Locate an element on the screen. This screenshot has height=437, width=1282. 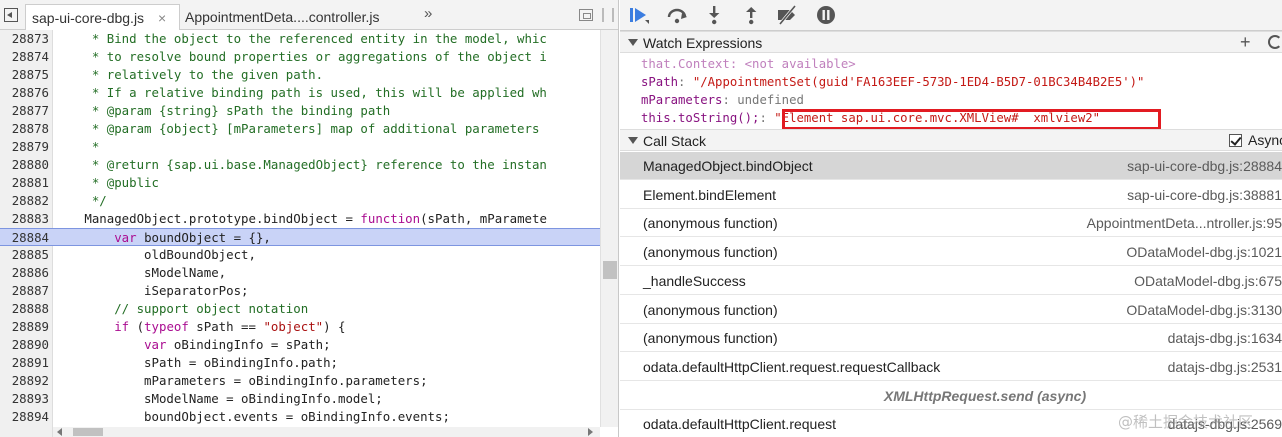
line-number: 28886 is located at coordinates (24, 273).